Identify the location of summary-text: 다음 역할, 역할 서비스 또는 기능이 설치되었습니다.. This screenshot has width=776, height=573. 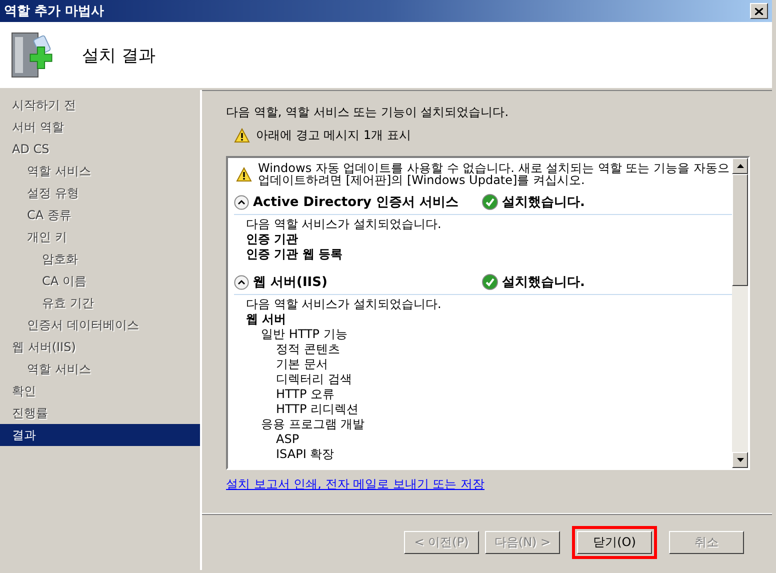
(368, 112).